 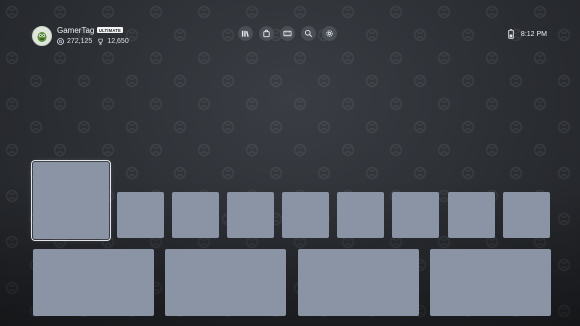 What do you see at coordinates (80, 41) in the screenshot?
I see `gamerscore-value: 272,125` at bounding box center [80, 41].